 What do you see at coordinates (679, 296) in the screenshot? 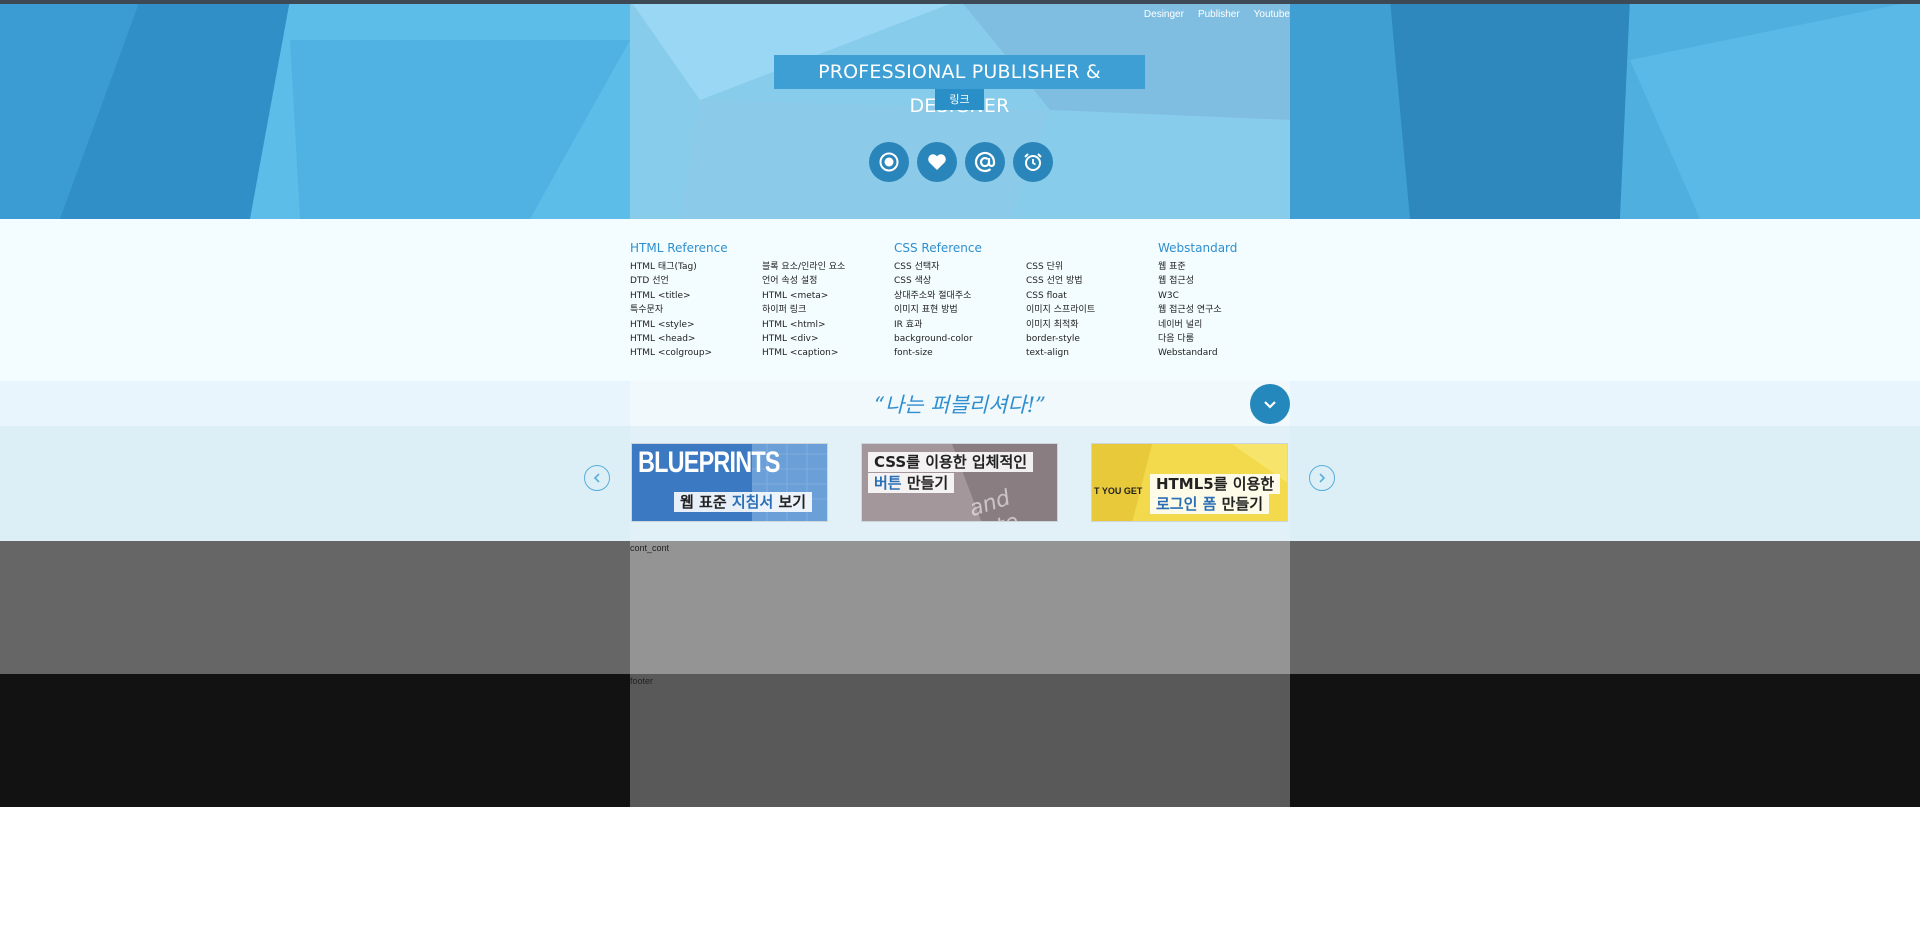
I see `ref-link: HTML <title>` at bounding box center [679, 296].